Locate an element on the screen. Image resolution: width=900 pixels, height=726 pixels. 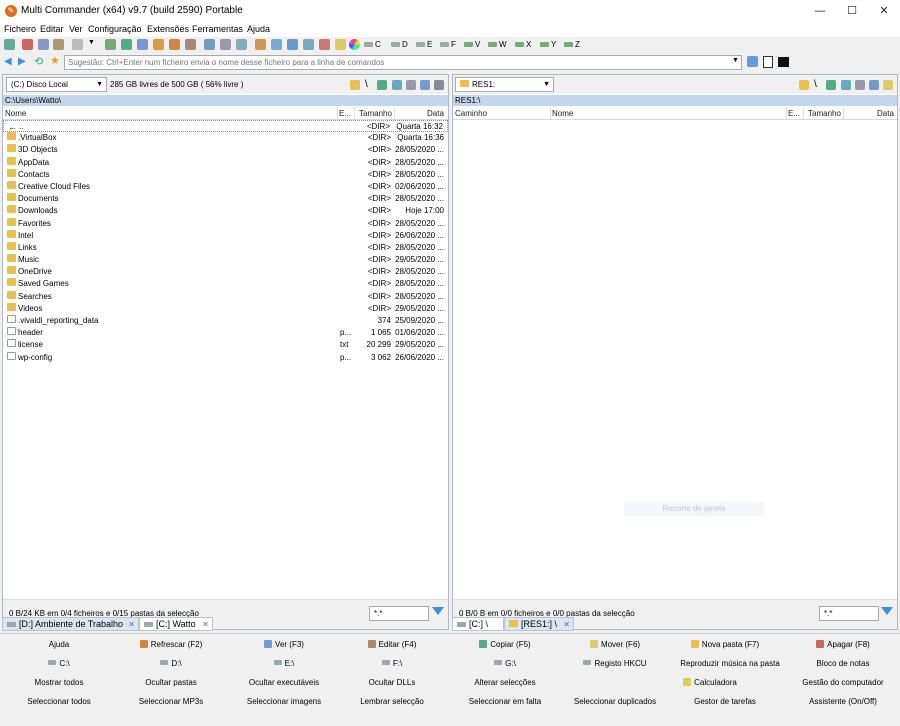
function-button: Apagar (F8) is located at coordinates (834, 644).